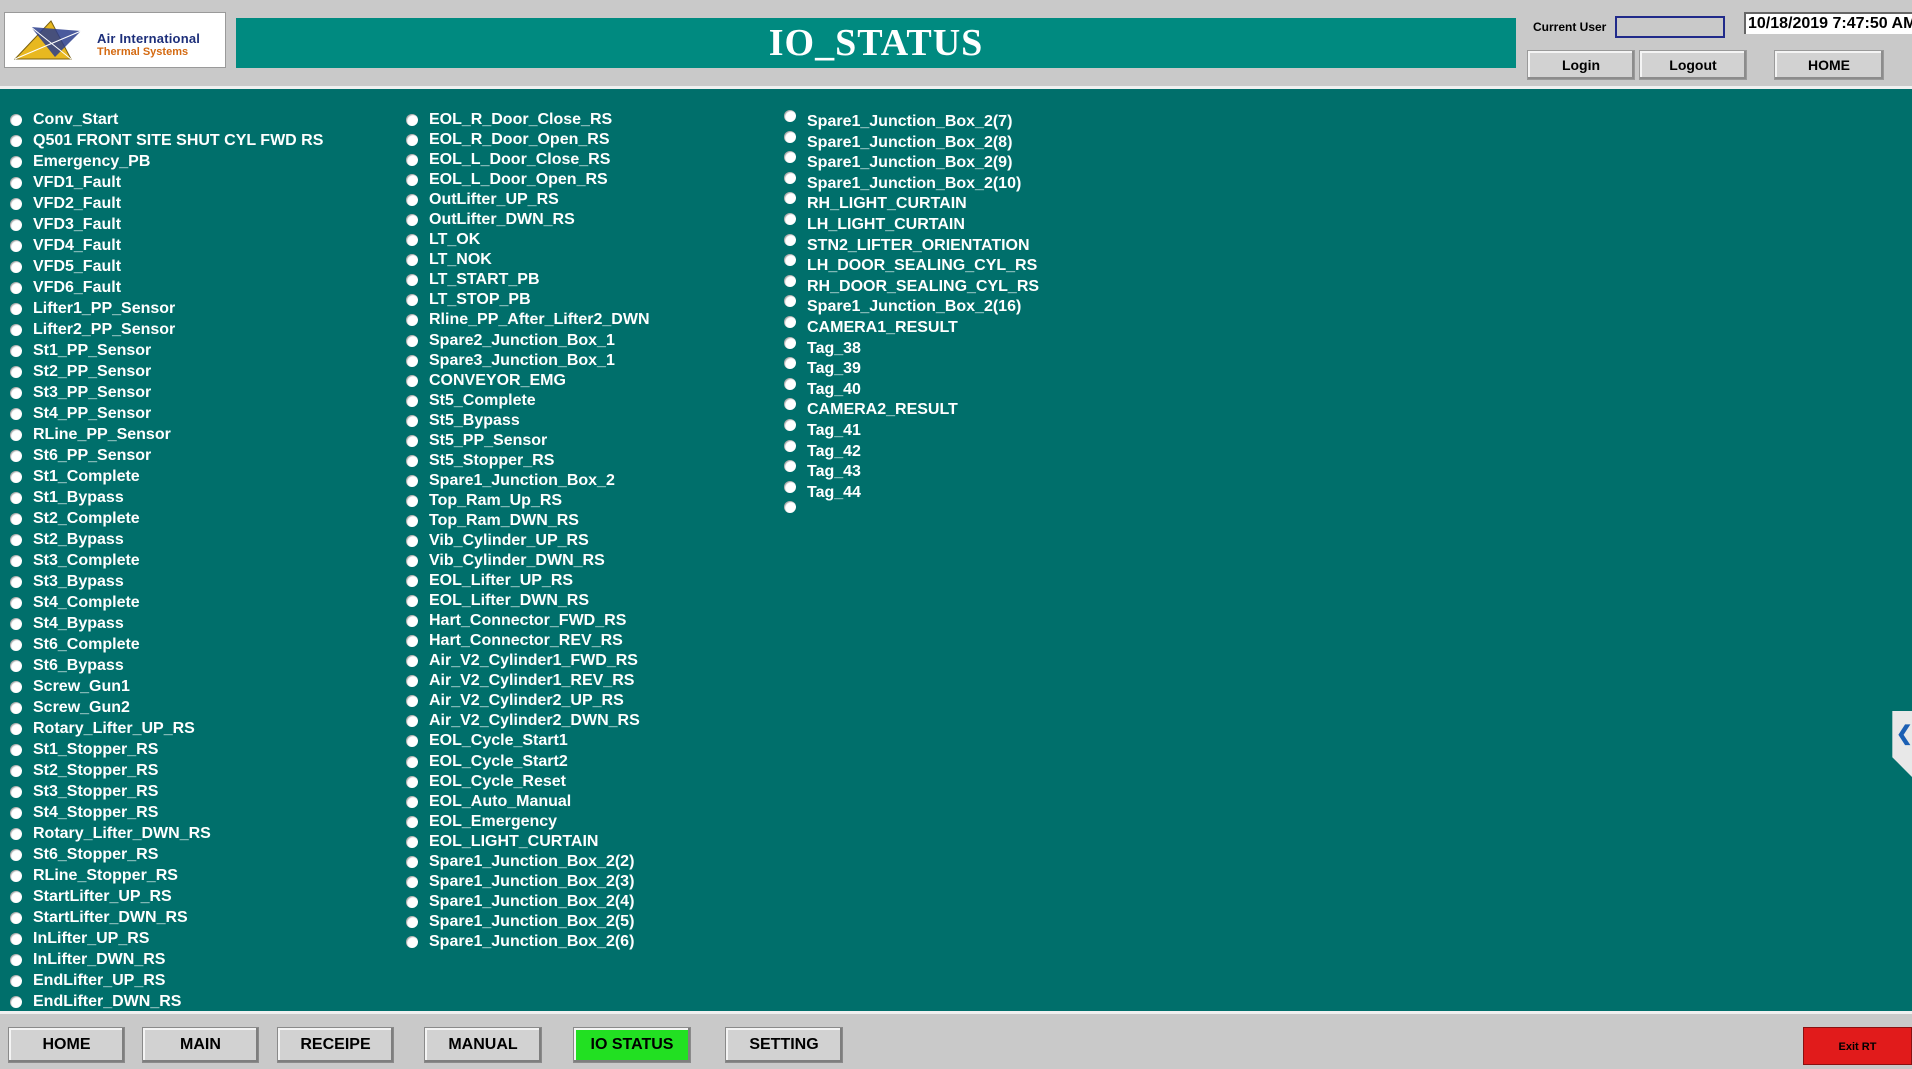 This screenshot has width=1912, height=1069. Describe the element at coordinates (501, 581) in the screenshot. I see `io-signal-label: EOL_Lifter_UP_RS` at that location.